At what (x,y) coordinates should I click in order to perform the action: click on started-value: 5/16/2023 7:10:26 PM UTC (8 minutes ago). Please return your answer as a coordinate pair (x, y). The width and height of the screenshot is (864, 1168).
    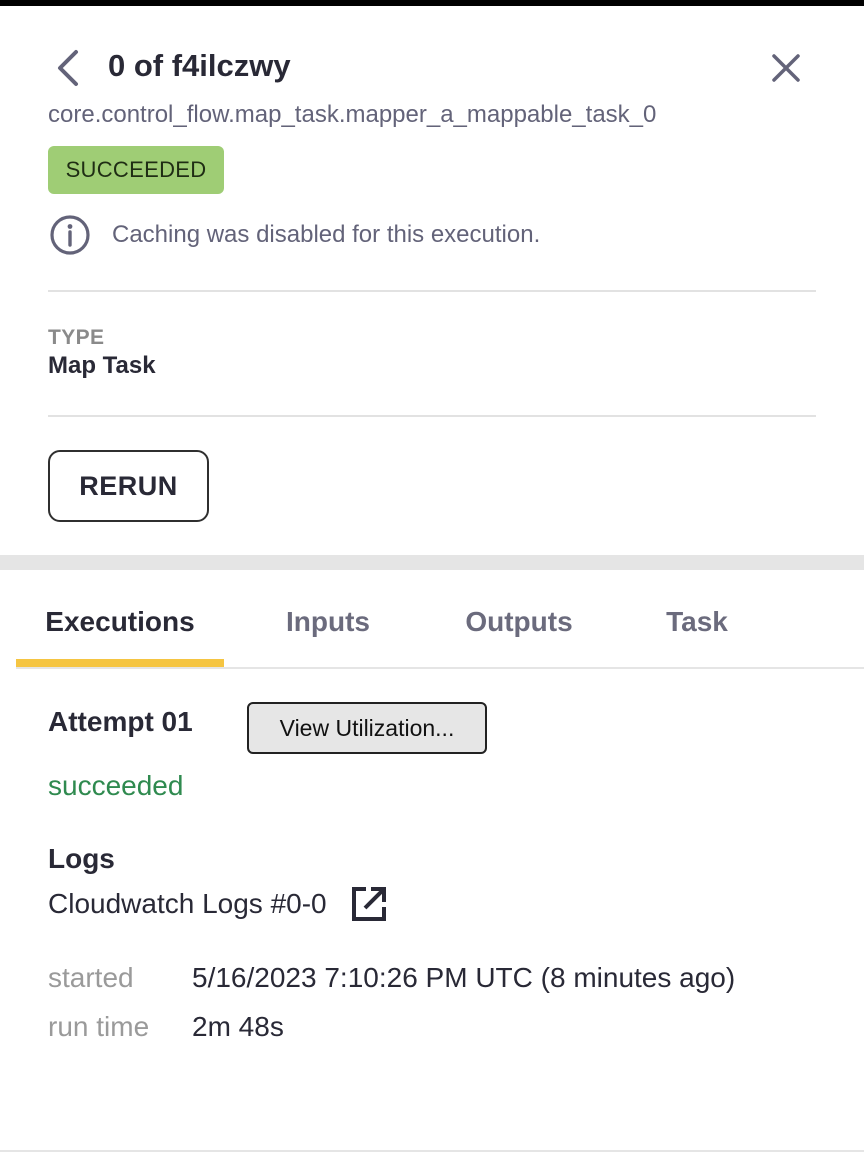
    Looking at the image, I should click on (464, 977).